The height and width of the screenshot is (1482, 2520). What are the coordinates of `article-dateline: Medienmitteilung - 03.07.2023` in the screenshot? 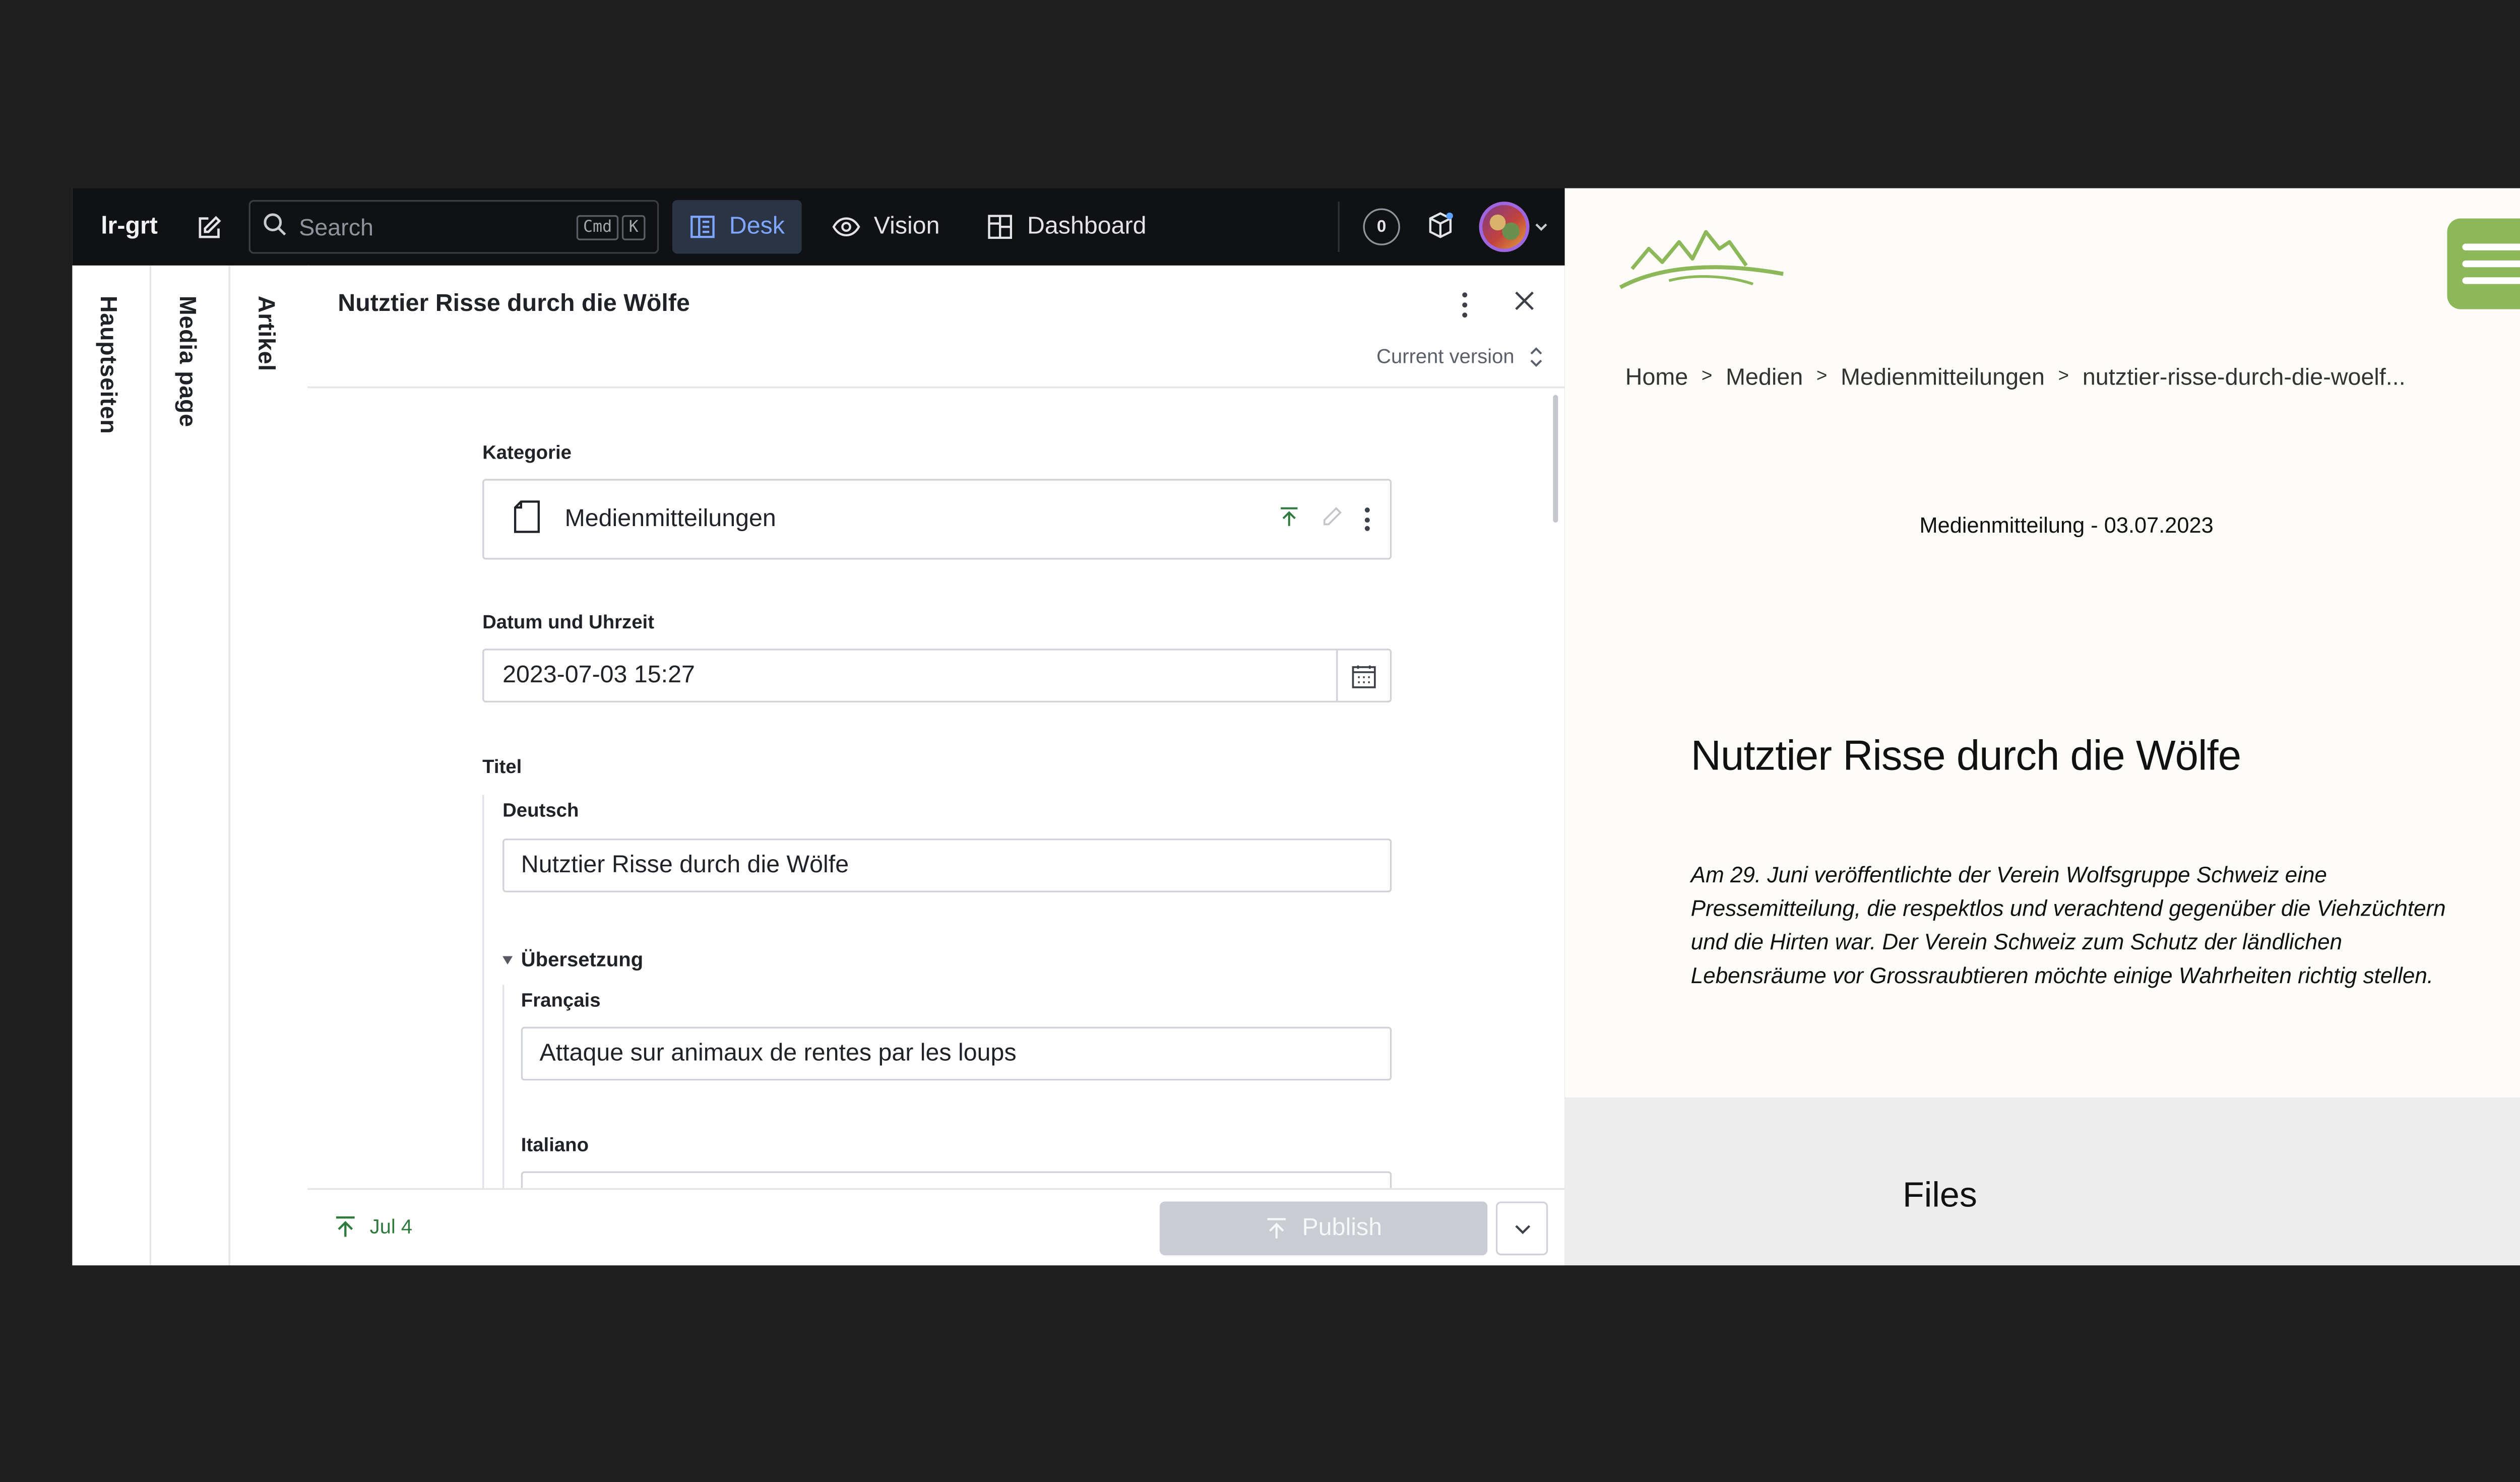 It's located at (2066, 525).